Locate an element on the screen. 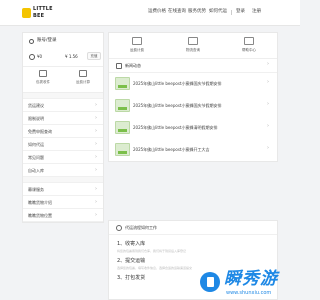  flow-step: 3、打包发货 is located at coordinates (131, 278).